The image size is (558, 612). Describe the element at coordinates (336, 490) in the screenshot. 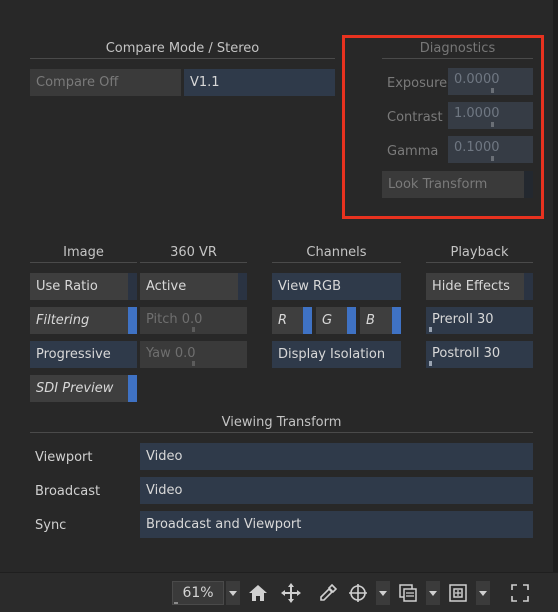

I see `broadcast-transform-dropdown: Video` at that location.